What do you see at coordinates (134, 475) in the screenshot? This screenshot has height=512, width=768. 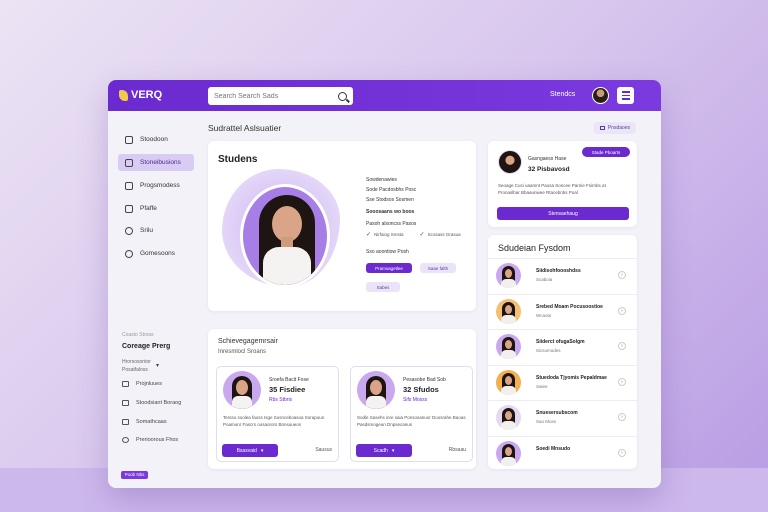 I see `footer-pill: Poob Nbs` at bounding box center [134, 475].